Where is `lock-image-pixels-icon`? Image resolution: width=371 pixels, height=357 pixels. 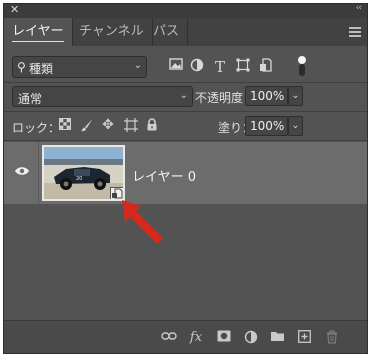
lock-image-pixels-icon is located at coordinates (87, 125).